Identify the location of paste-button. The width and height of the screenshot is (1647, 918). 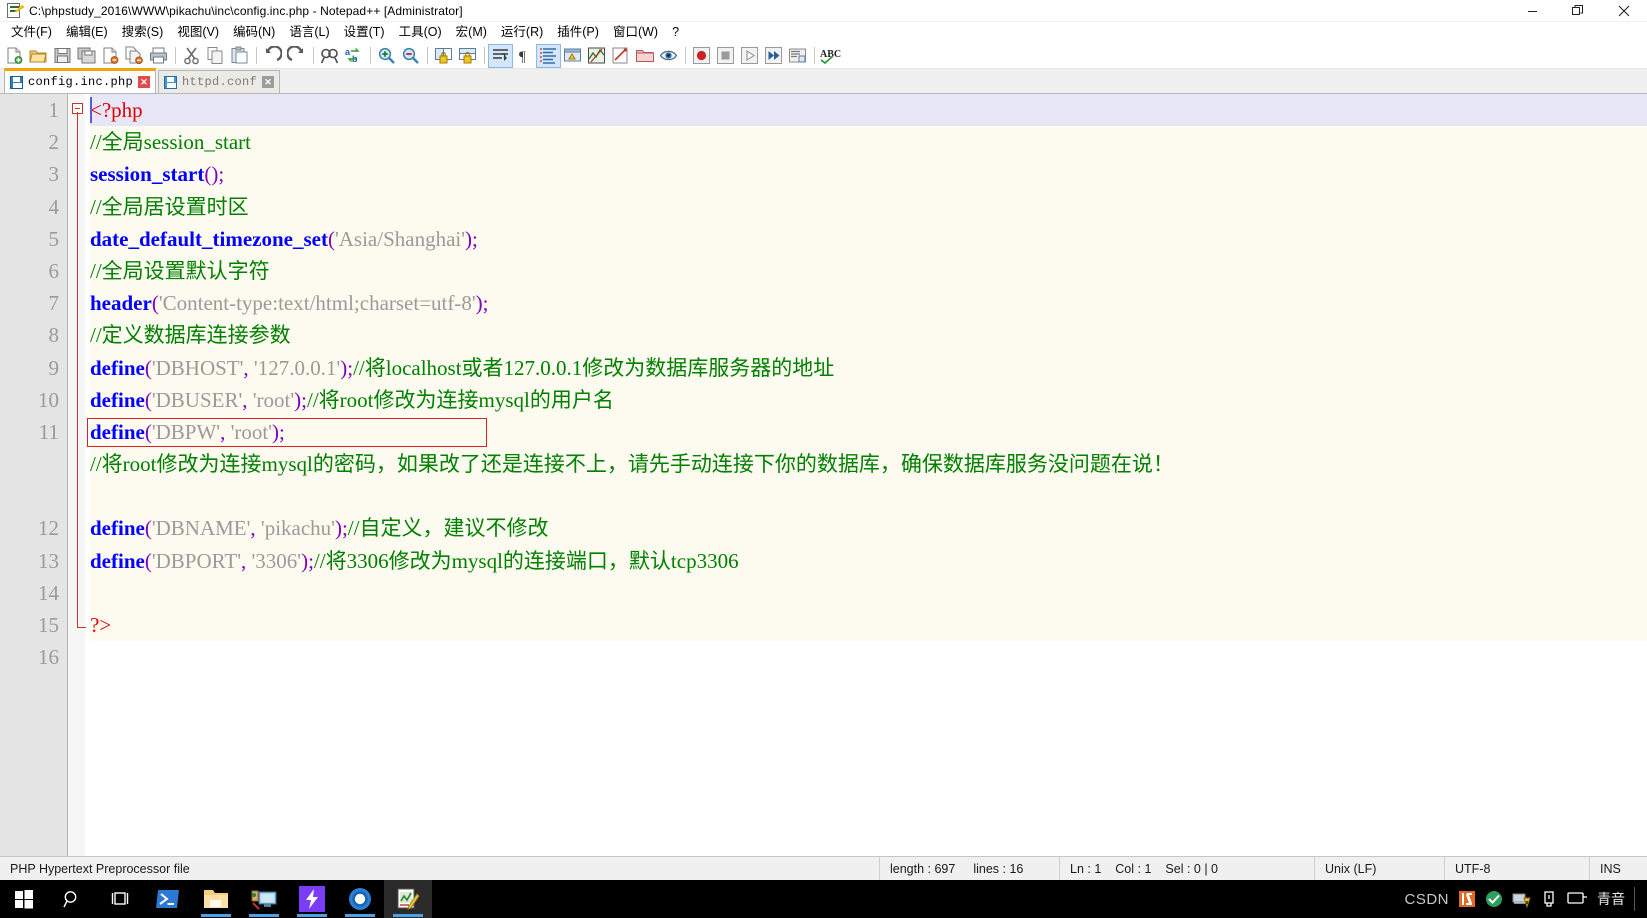
(239, 56).